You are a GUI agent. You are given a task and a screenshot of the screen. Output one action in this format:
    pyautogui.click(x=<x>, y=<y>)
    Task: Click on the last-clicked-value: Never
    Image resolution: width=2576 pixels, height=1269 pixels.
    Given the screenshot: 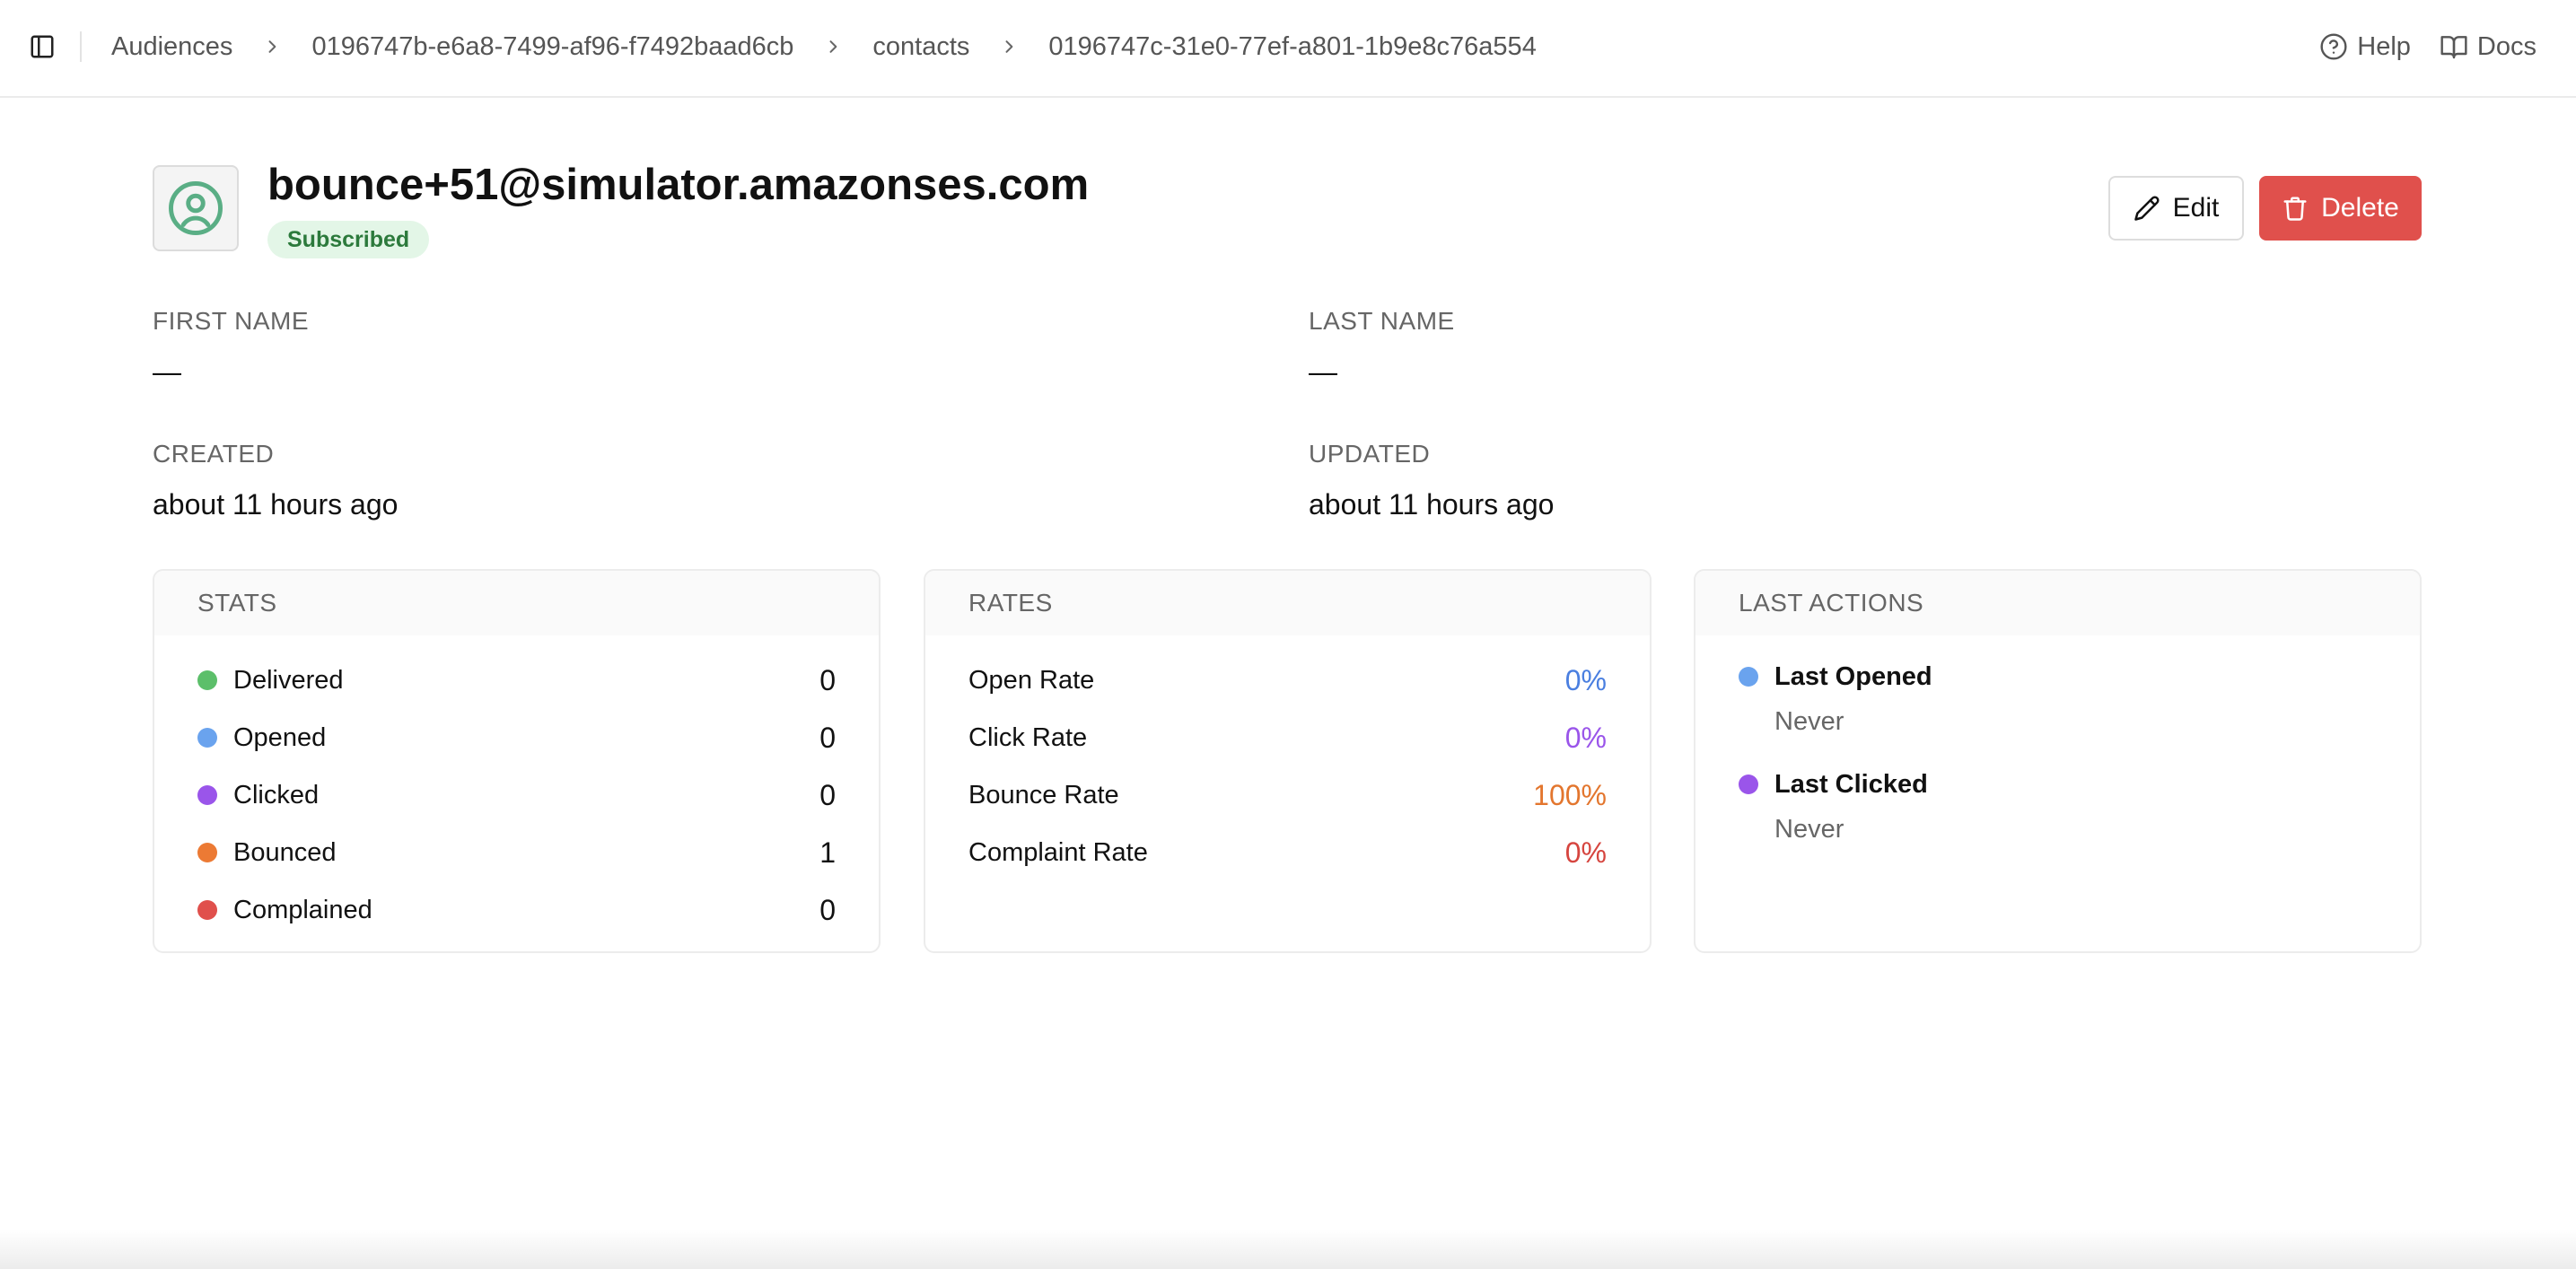 What is the action you would take?
    pyautogui.click(x=1809, y=829)
    